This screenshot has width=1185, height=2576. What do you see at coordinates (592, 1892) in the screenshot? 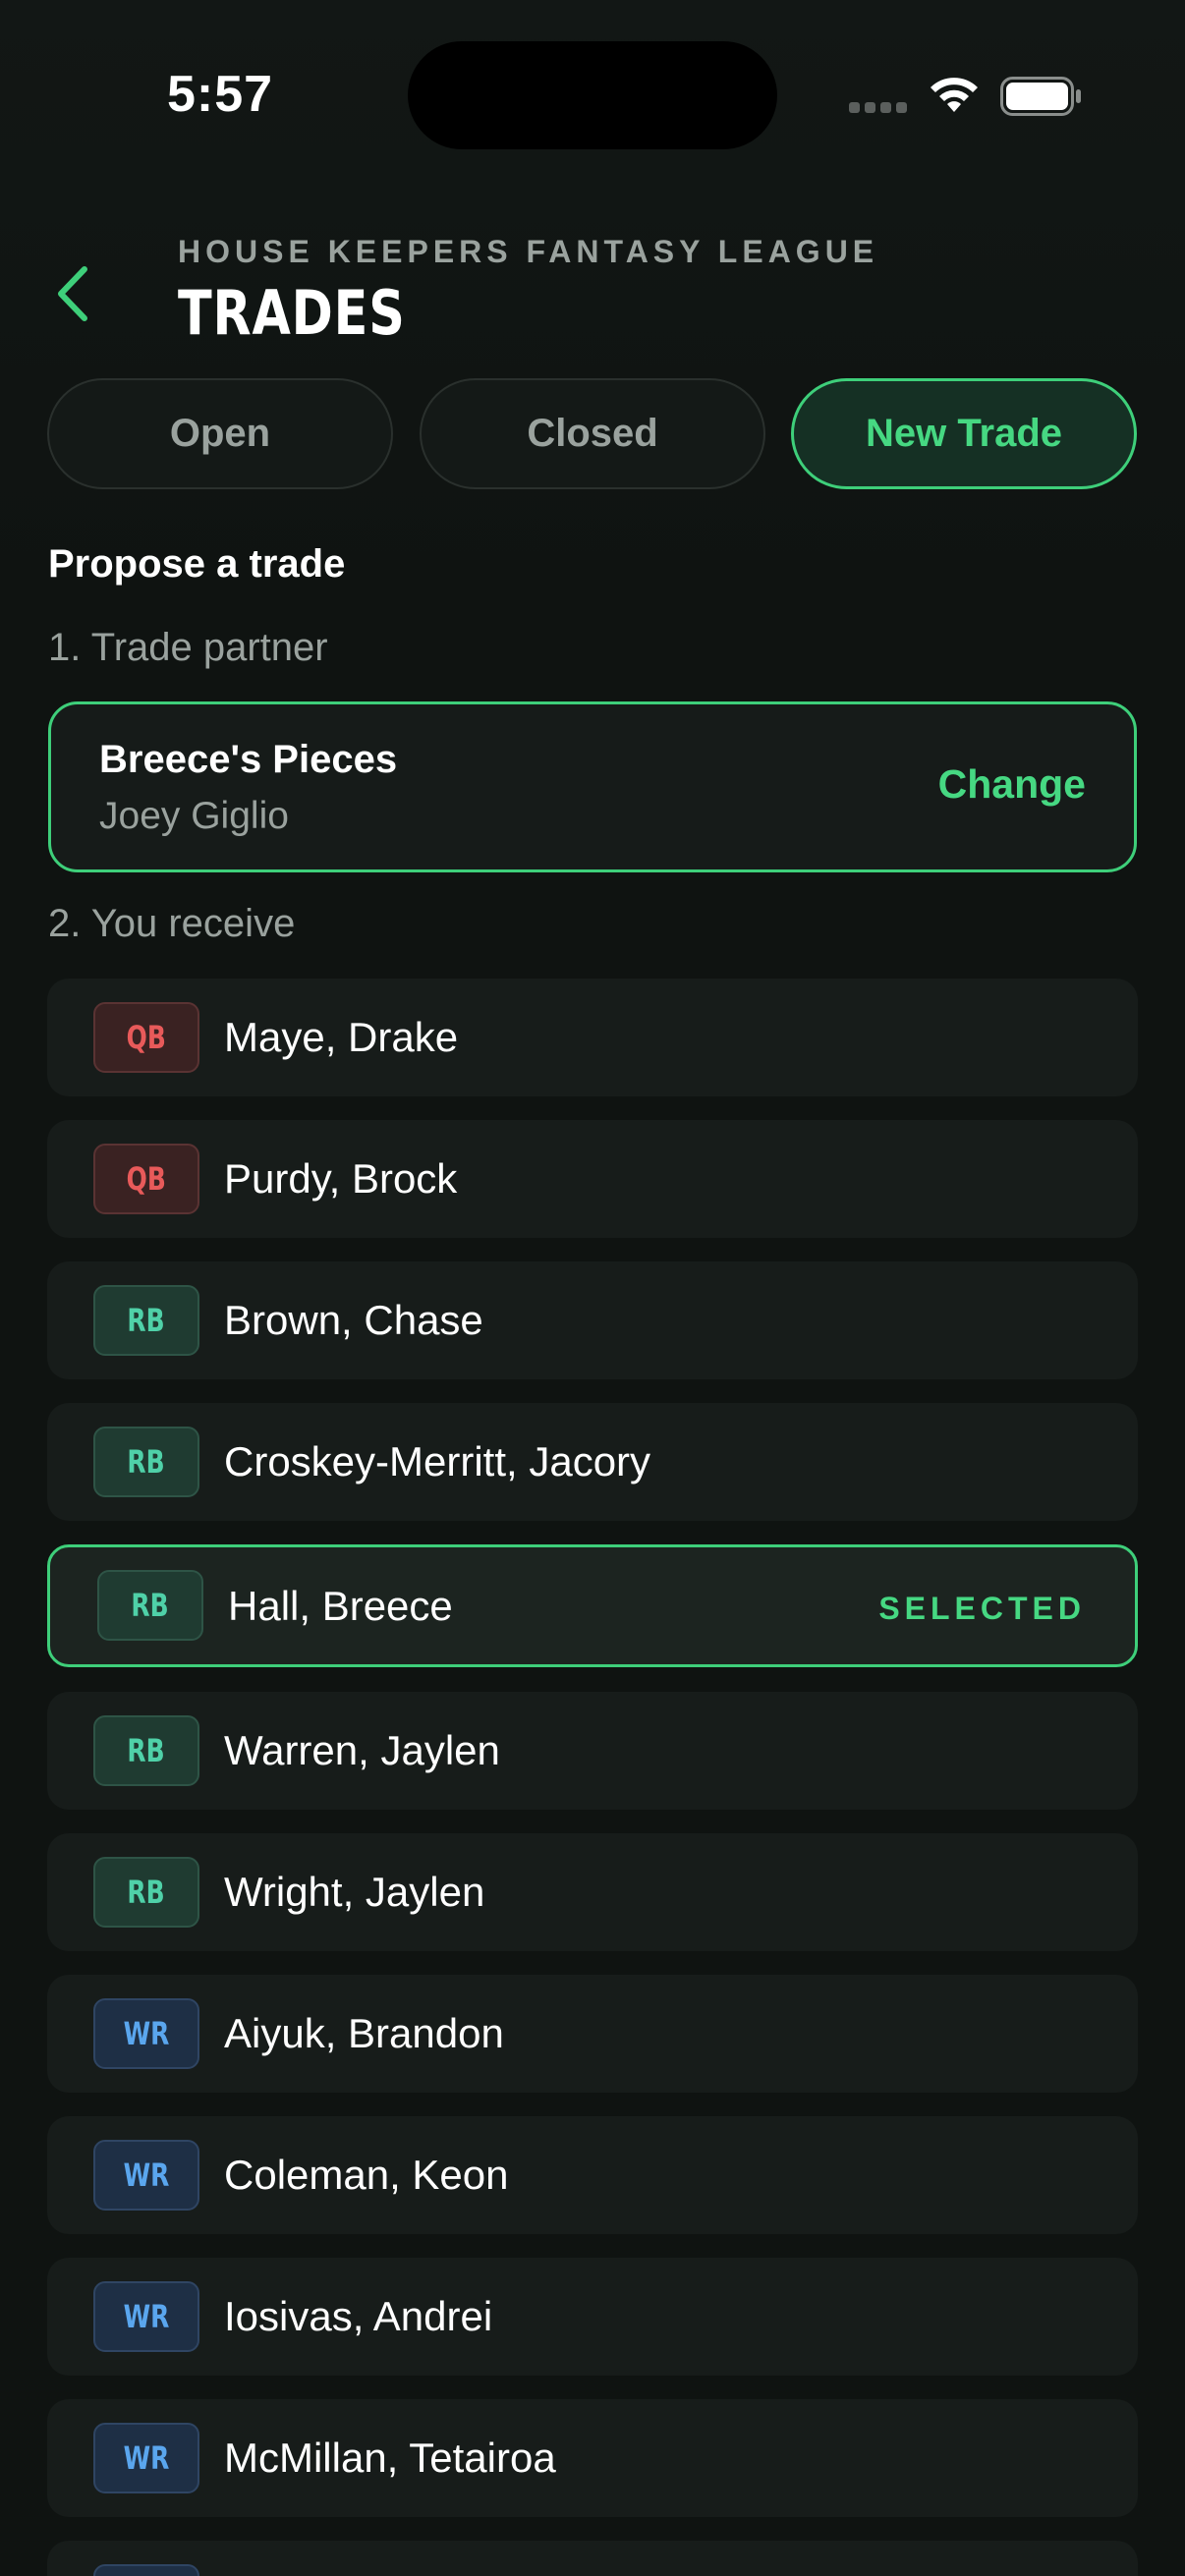
I see `player-row: RB Wright, Jaylen` at bounding box center [592, 1892].